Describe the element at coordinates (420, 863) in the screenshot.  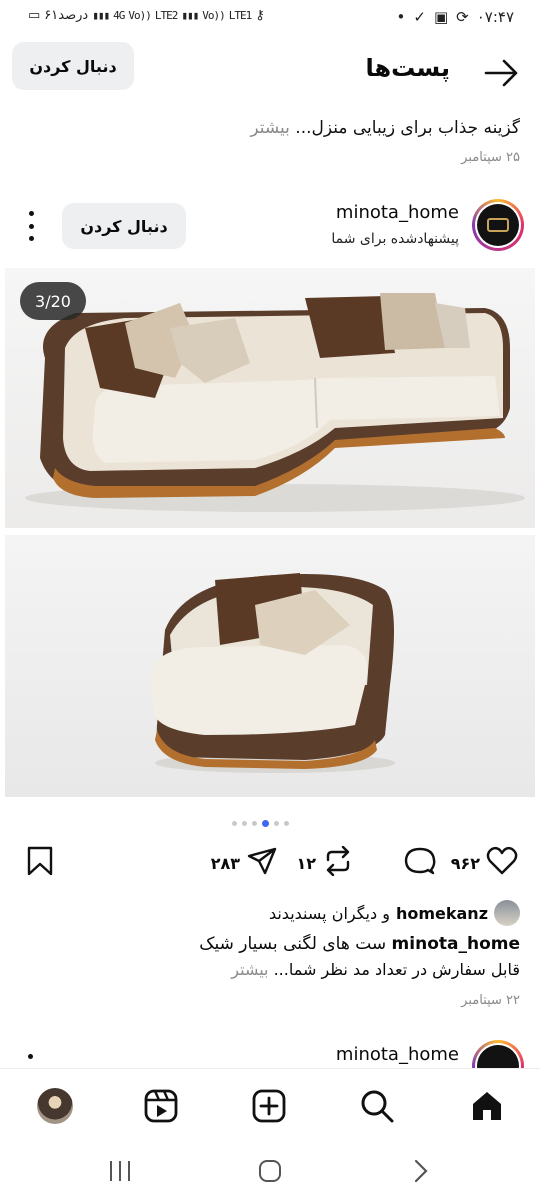
I see `comment-icon` at that location.